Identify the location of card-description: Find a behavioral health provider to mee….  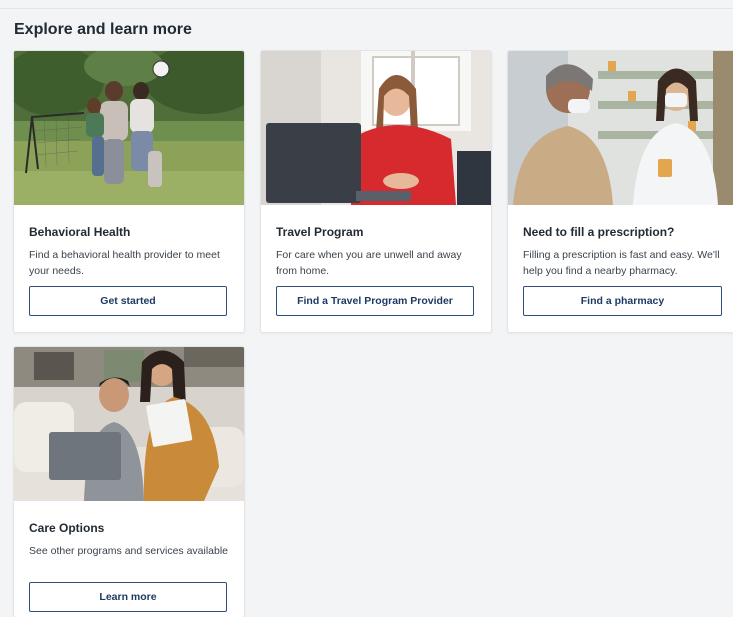
(124, 263).